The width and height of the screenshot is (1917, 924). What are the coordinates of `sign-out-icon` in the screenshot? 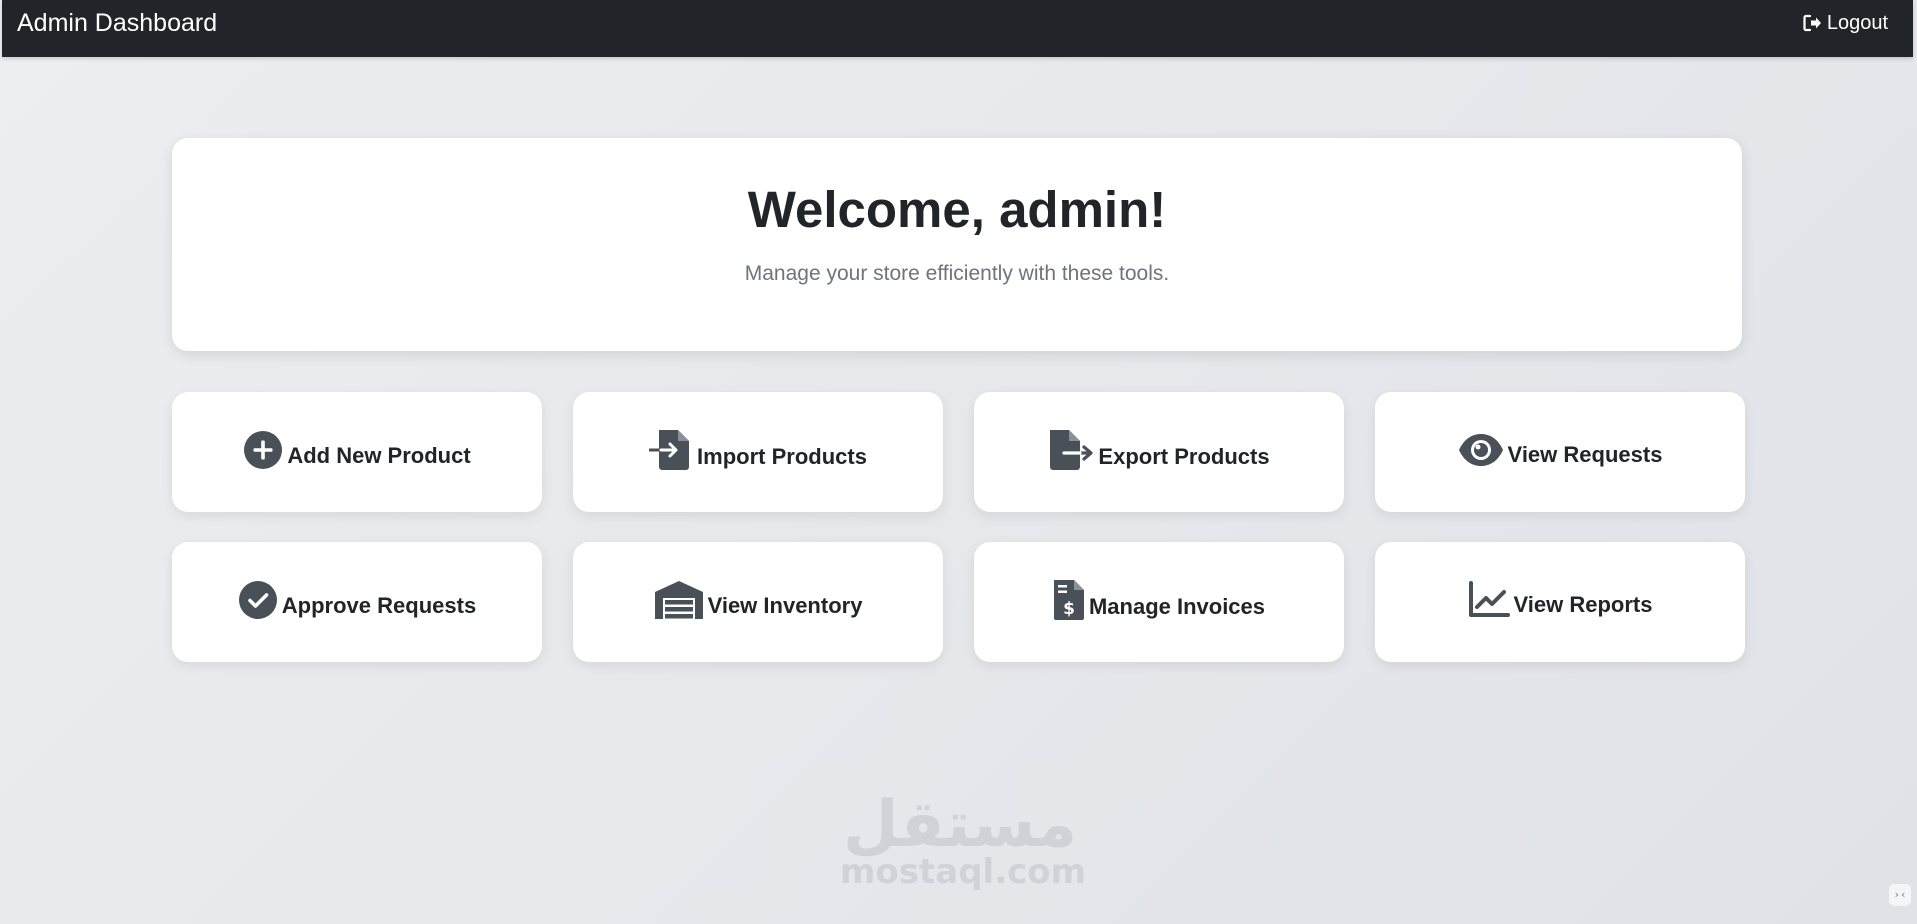 It's located at (1812, 23).